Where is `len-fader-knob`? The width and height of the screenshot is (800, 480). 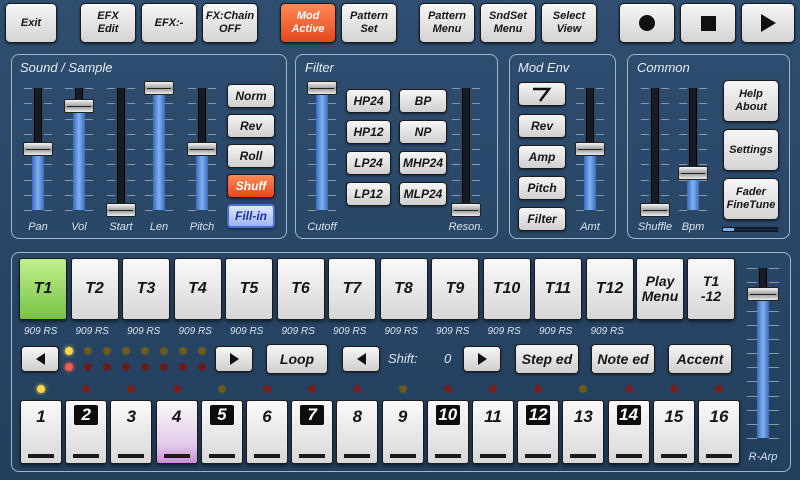
len-fader-knob is located at coordinates (159, 88).